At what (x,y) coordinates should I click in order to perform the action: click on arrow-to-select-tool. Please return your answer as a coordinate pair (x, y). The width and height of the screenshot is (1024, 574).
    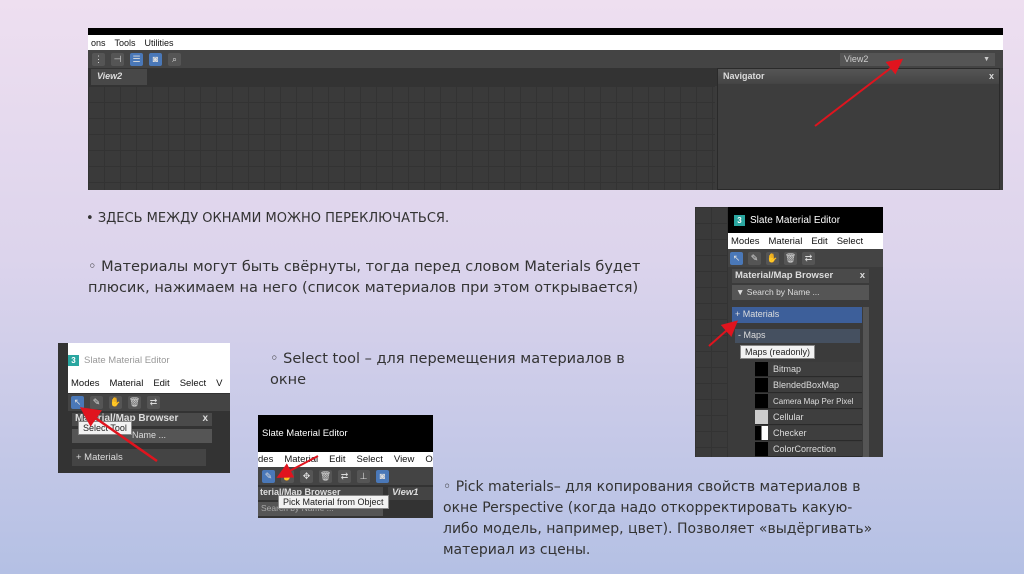
    Looking at the image, I should click on (118, 435).